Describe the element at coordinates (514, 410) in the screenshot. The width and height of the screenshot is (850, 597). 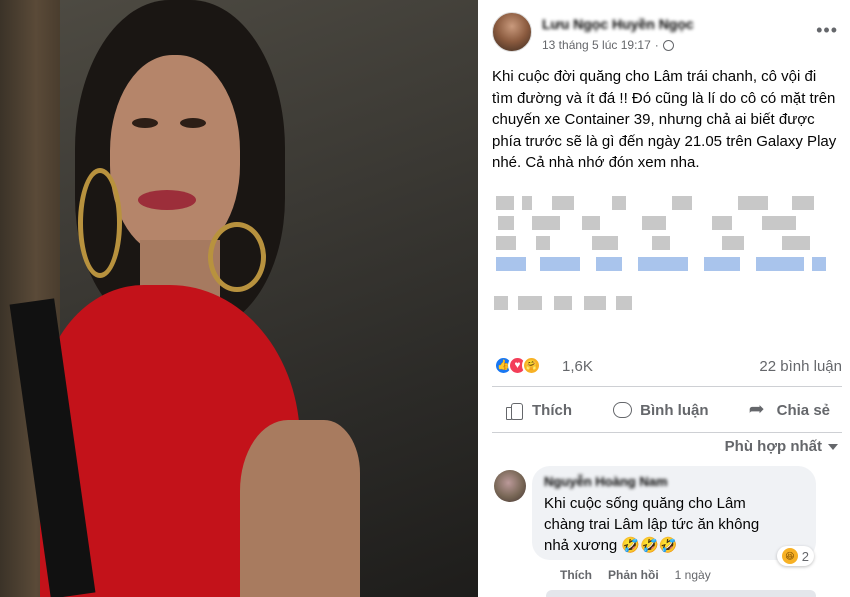
I see `like-icon` at that location.